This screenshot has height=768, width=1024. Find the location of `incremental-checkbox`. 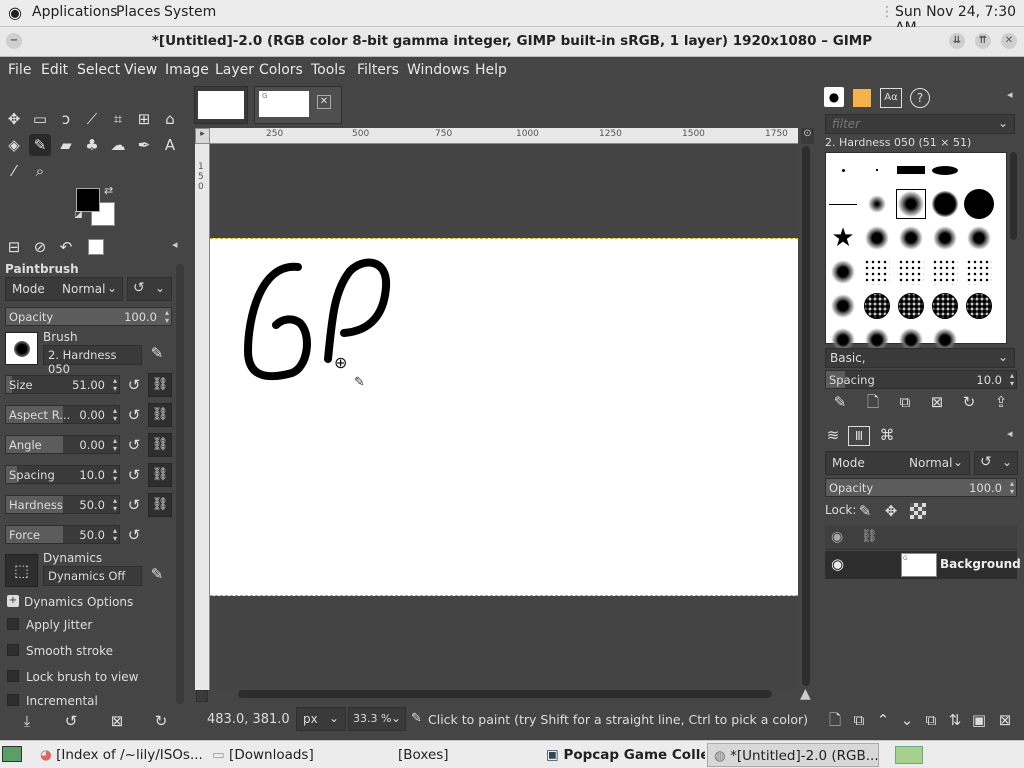

incremental-checkbox is located at coordinates (13, 700).